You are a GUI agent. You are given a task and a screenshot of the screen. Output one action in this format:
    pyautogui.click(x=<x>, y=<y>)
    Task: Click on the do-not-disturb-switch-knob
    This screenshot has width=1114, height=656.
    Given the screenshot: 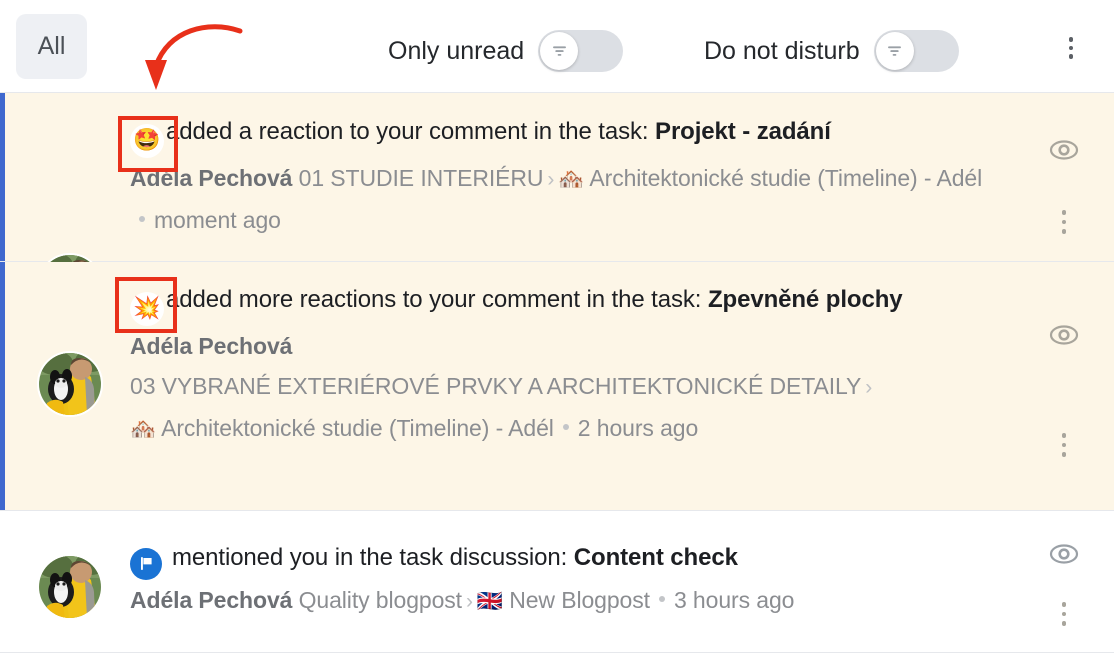 What is the action you would take?
    pyautogui.click(x=894, y=51)
    